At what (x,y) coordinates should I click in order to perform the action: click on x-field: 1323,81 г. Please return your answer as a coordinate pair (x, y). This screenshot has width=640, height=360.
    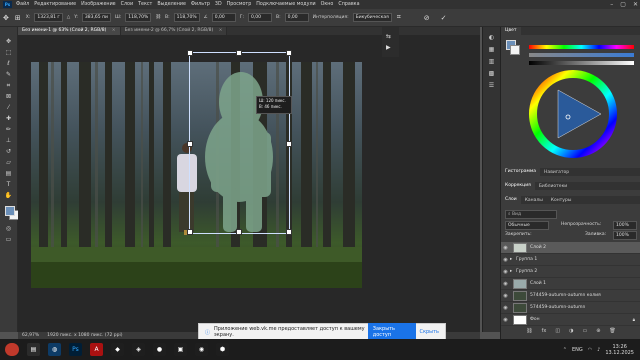
    Looking at the image, I should click on (48, 17).